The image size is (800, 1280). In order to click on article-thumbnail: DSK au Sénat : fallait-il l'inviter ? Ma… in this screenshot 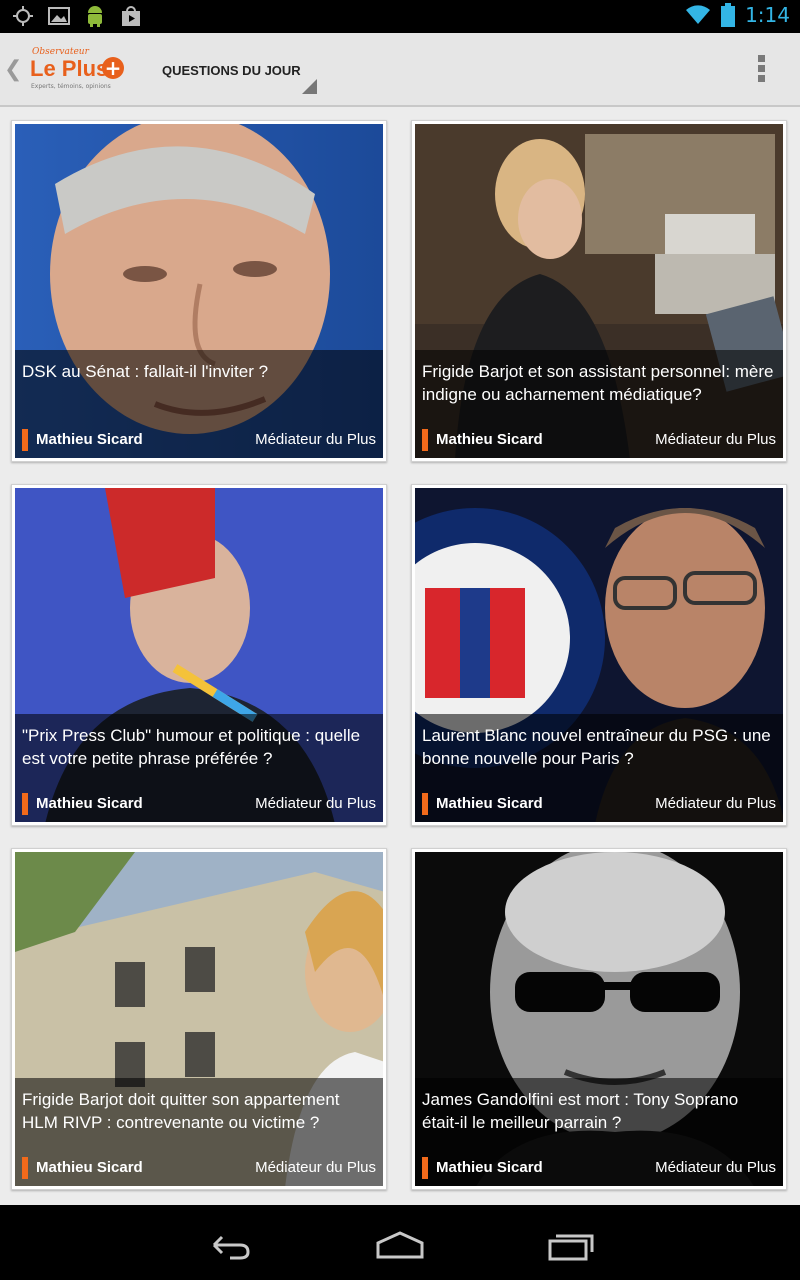, I will do `click(199, 291)`.